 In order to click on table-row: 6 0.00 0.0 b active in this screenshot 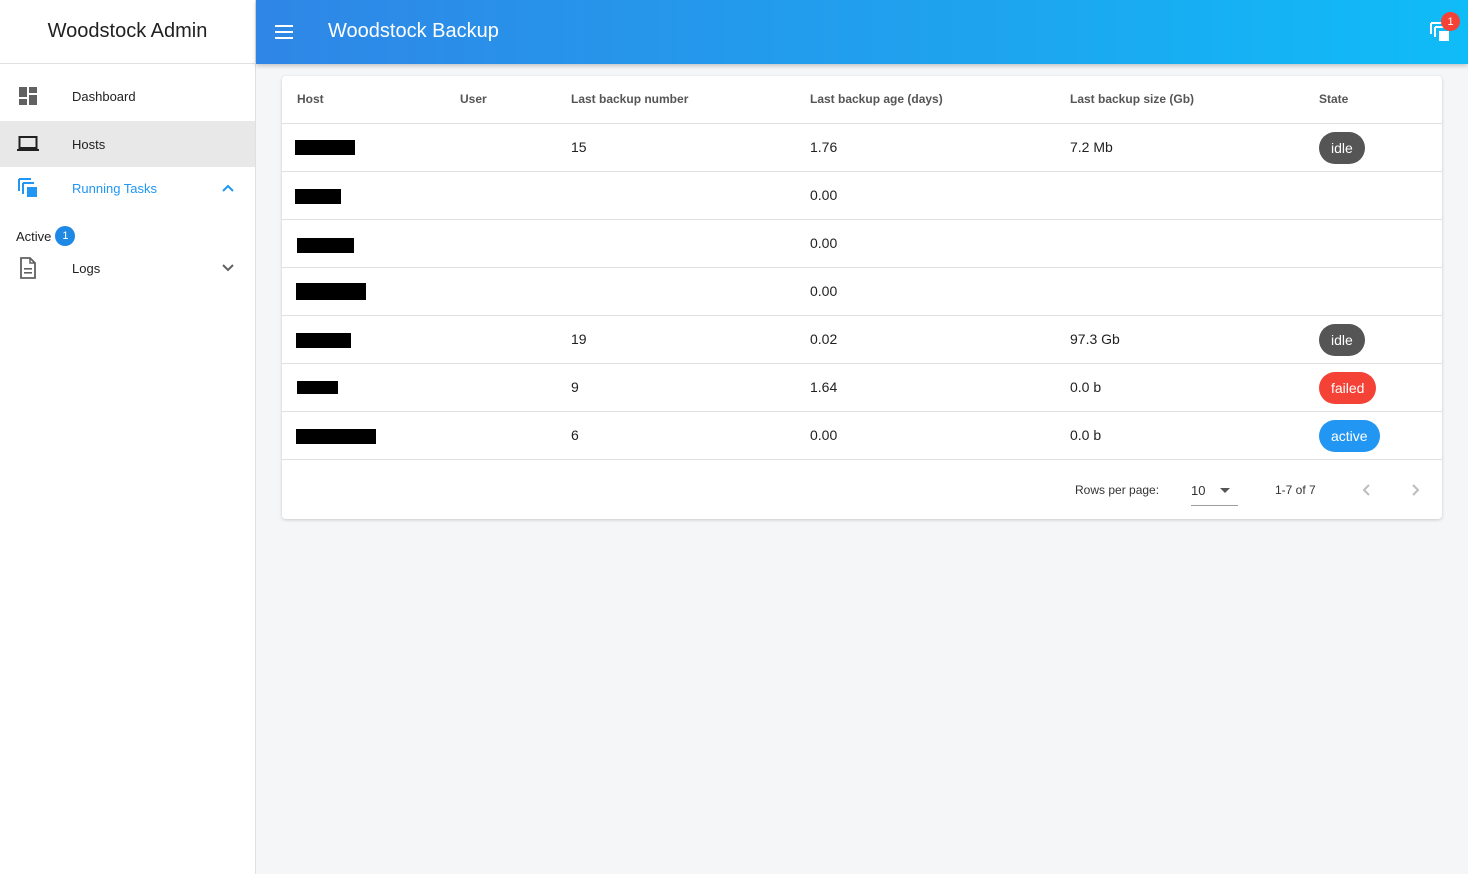, I will do `click(862, 436)`.